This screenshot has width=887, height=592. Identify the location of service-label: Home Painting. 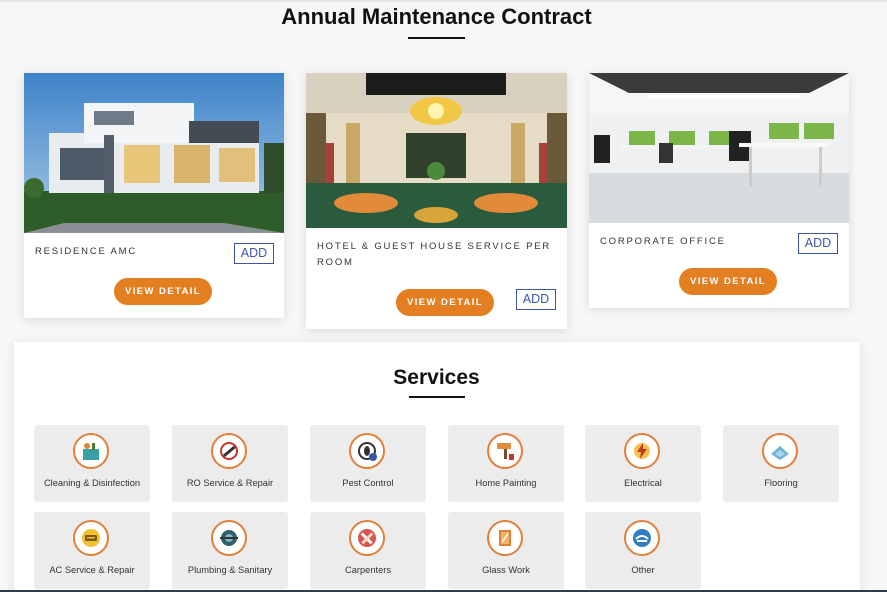
(506, 483).